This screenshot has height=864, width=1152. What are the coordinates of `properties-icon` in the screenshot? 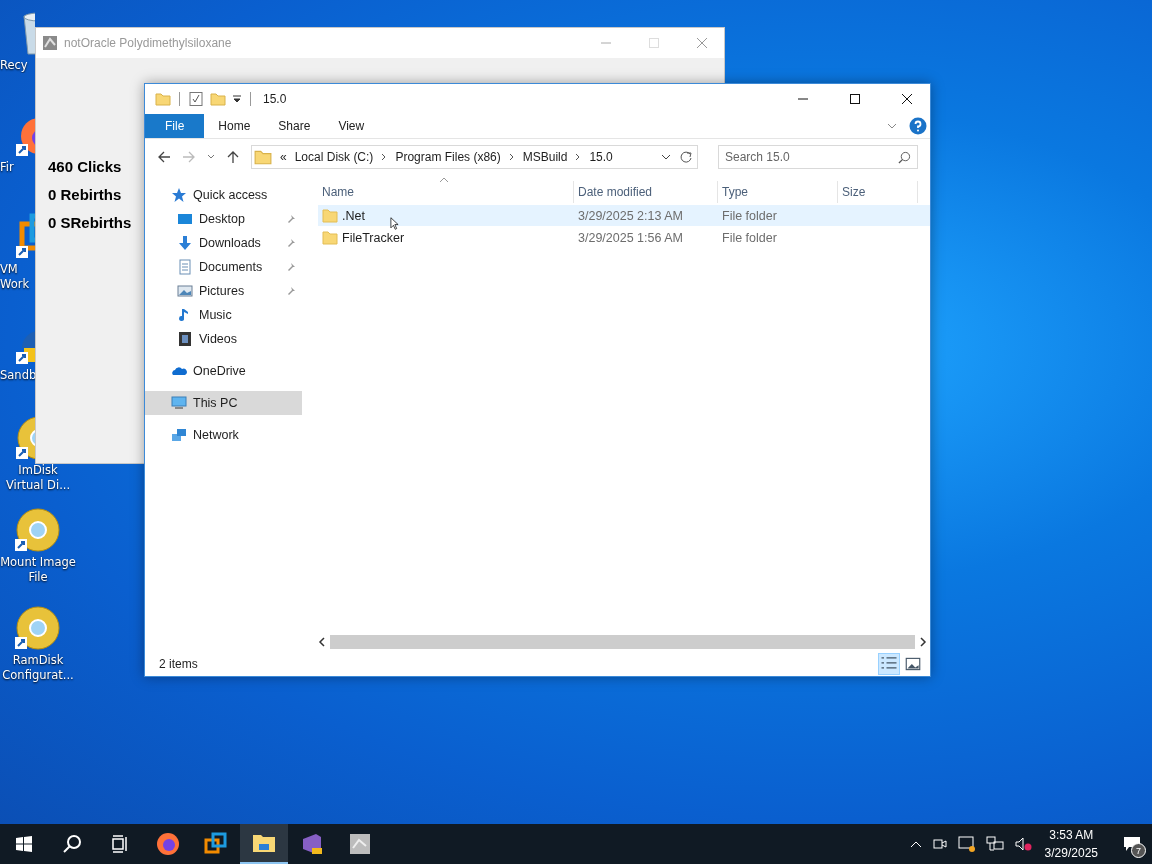 It's located at (196, 99).